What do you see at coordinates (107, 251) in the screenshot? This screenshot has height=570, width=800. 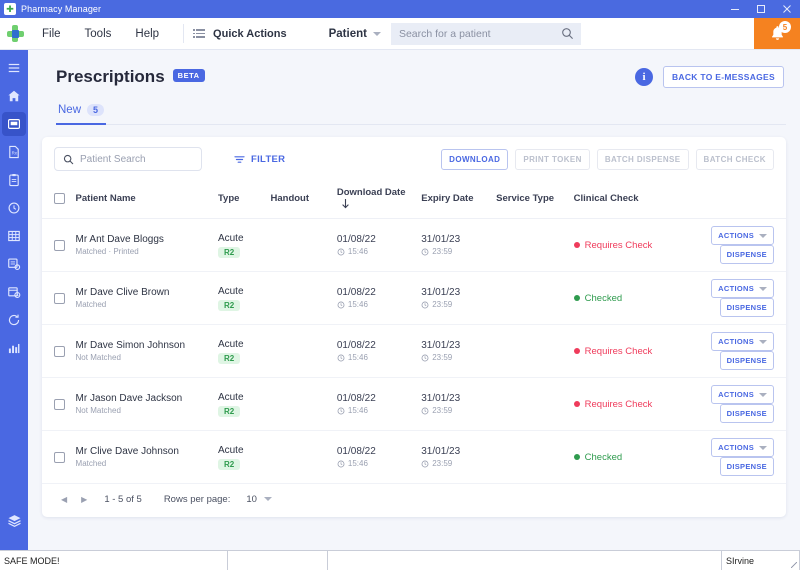 I see `patient-match-status: Matched · Printed` at bounding box center [107, 251].